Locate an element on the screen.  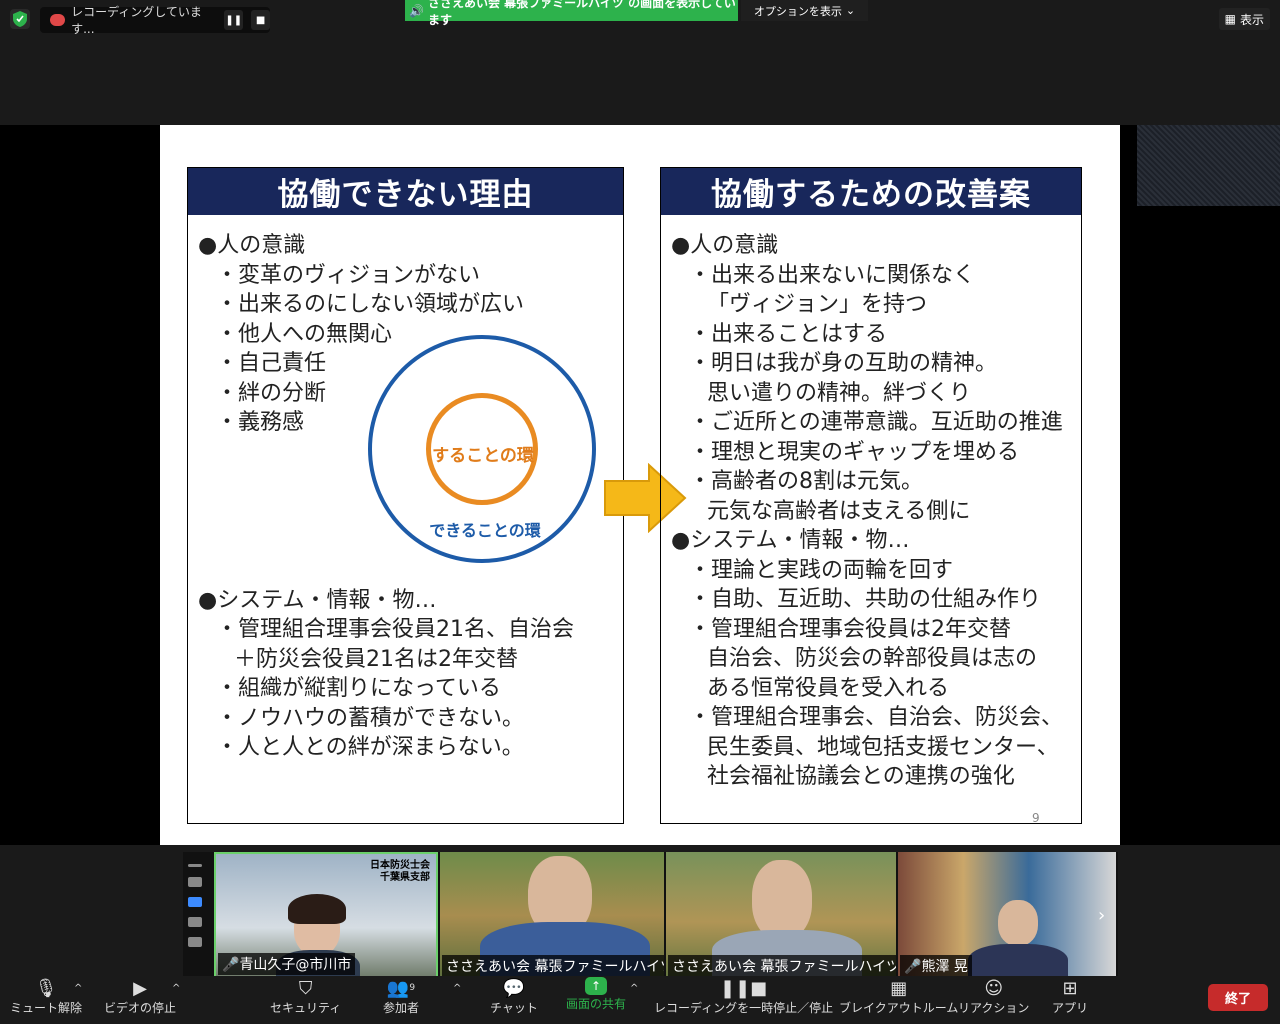
speaker-view-icon is located at coordinates (195, 882).